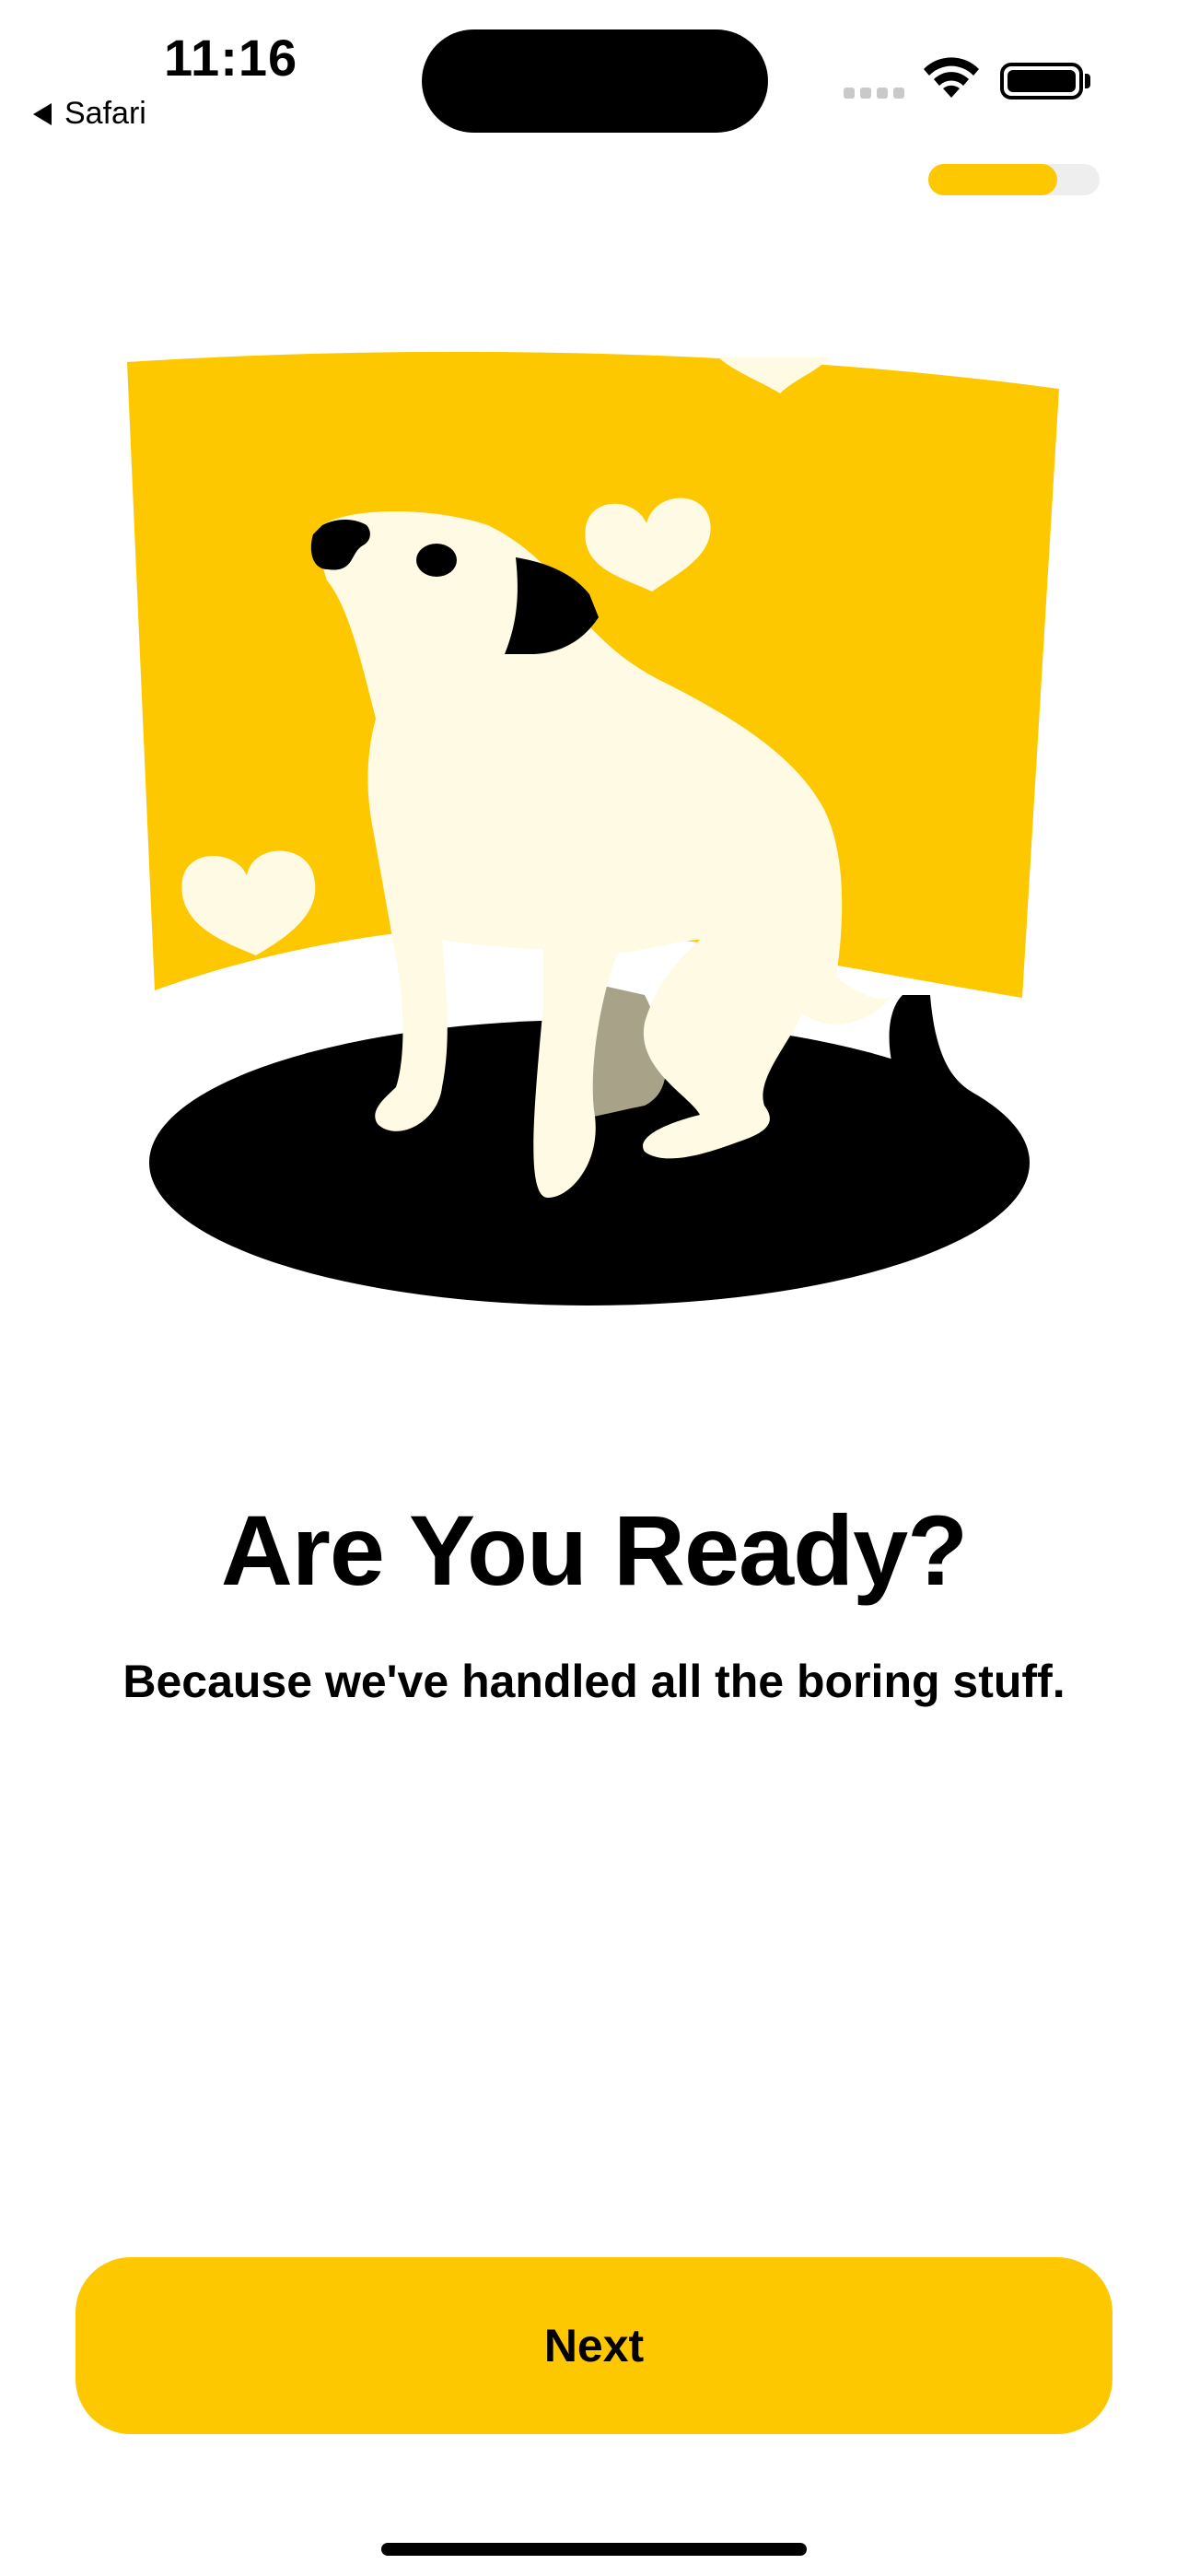  I want to click on status-bar: 11:16 Safari, so click(594, 73).